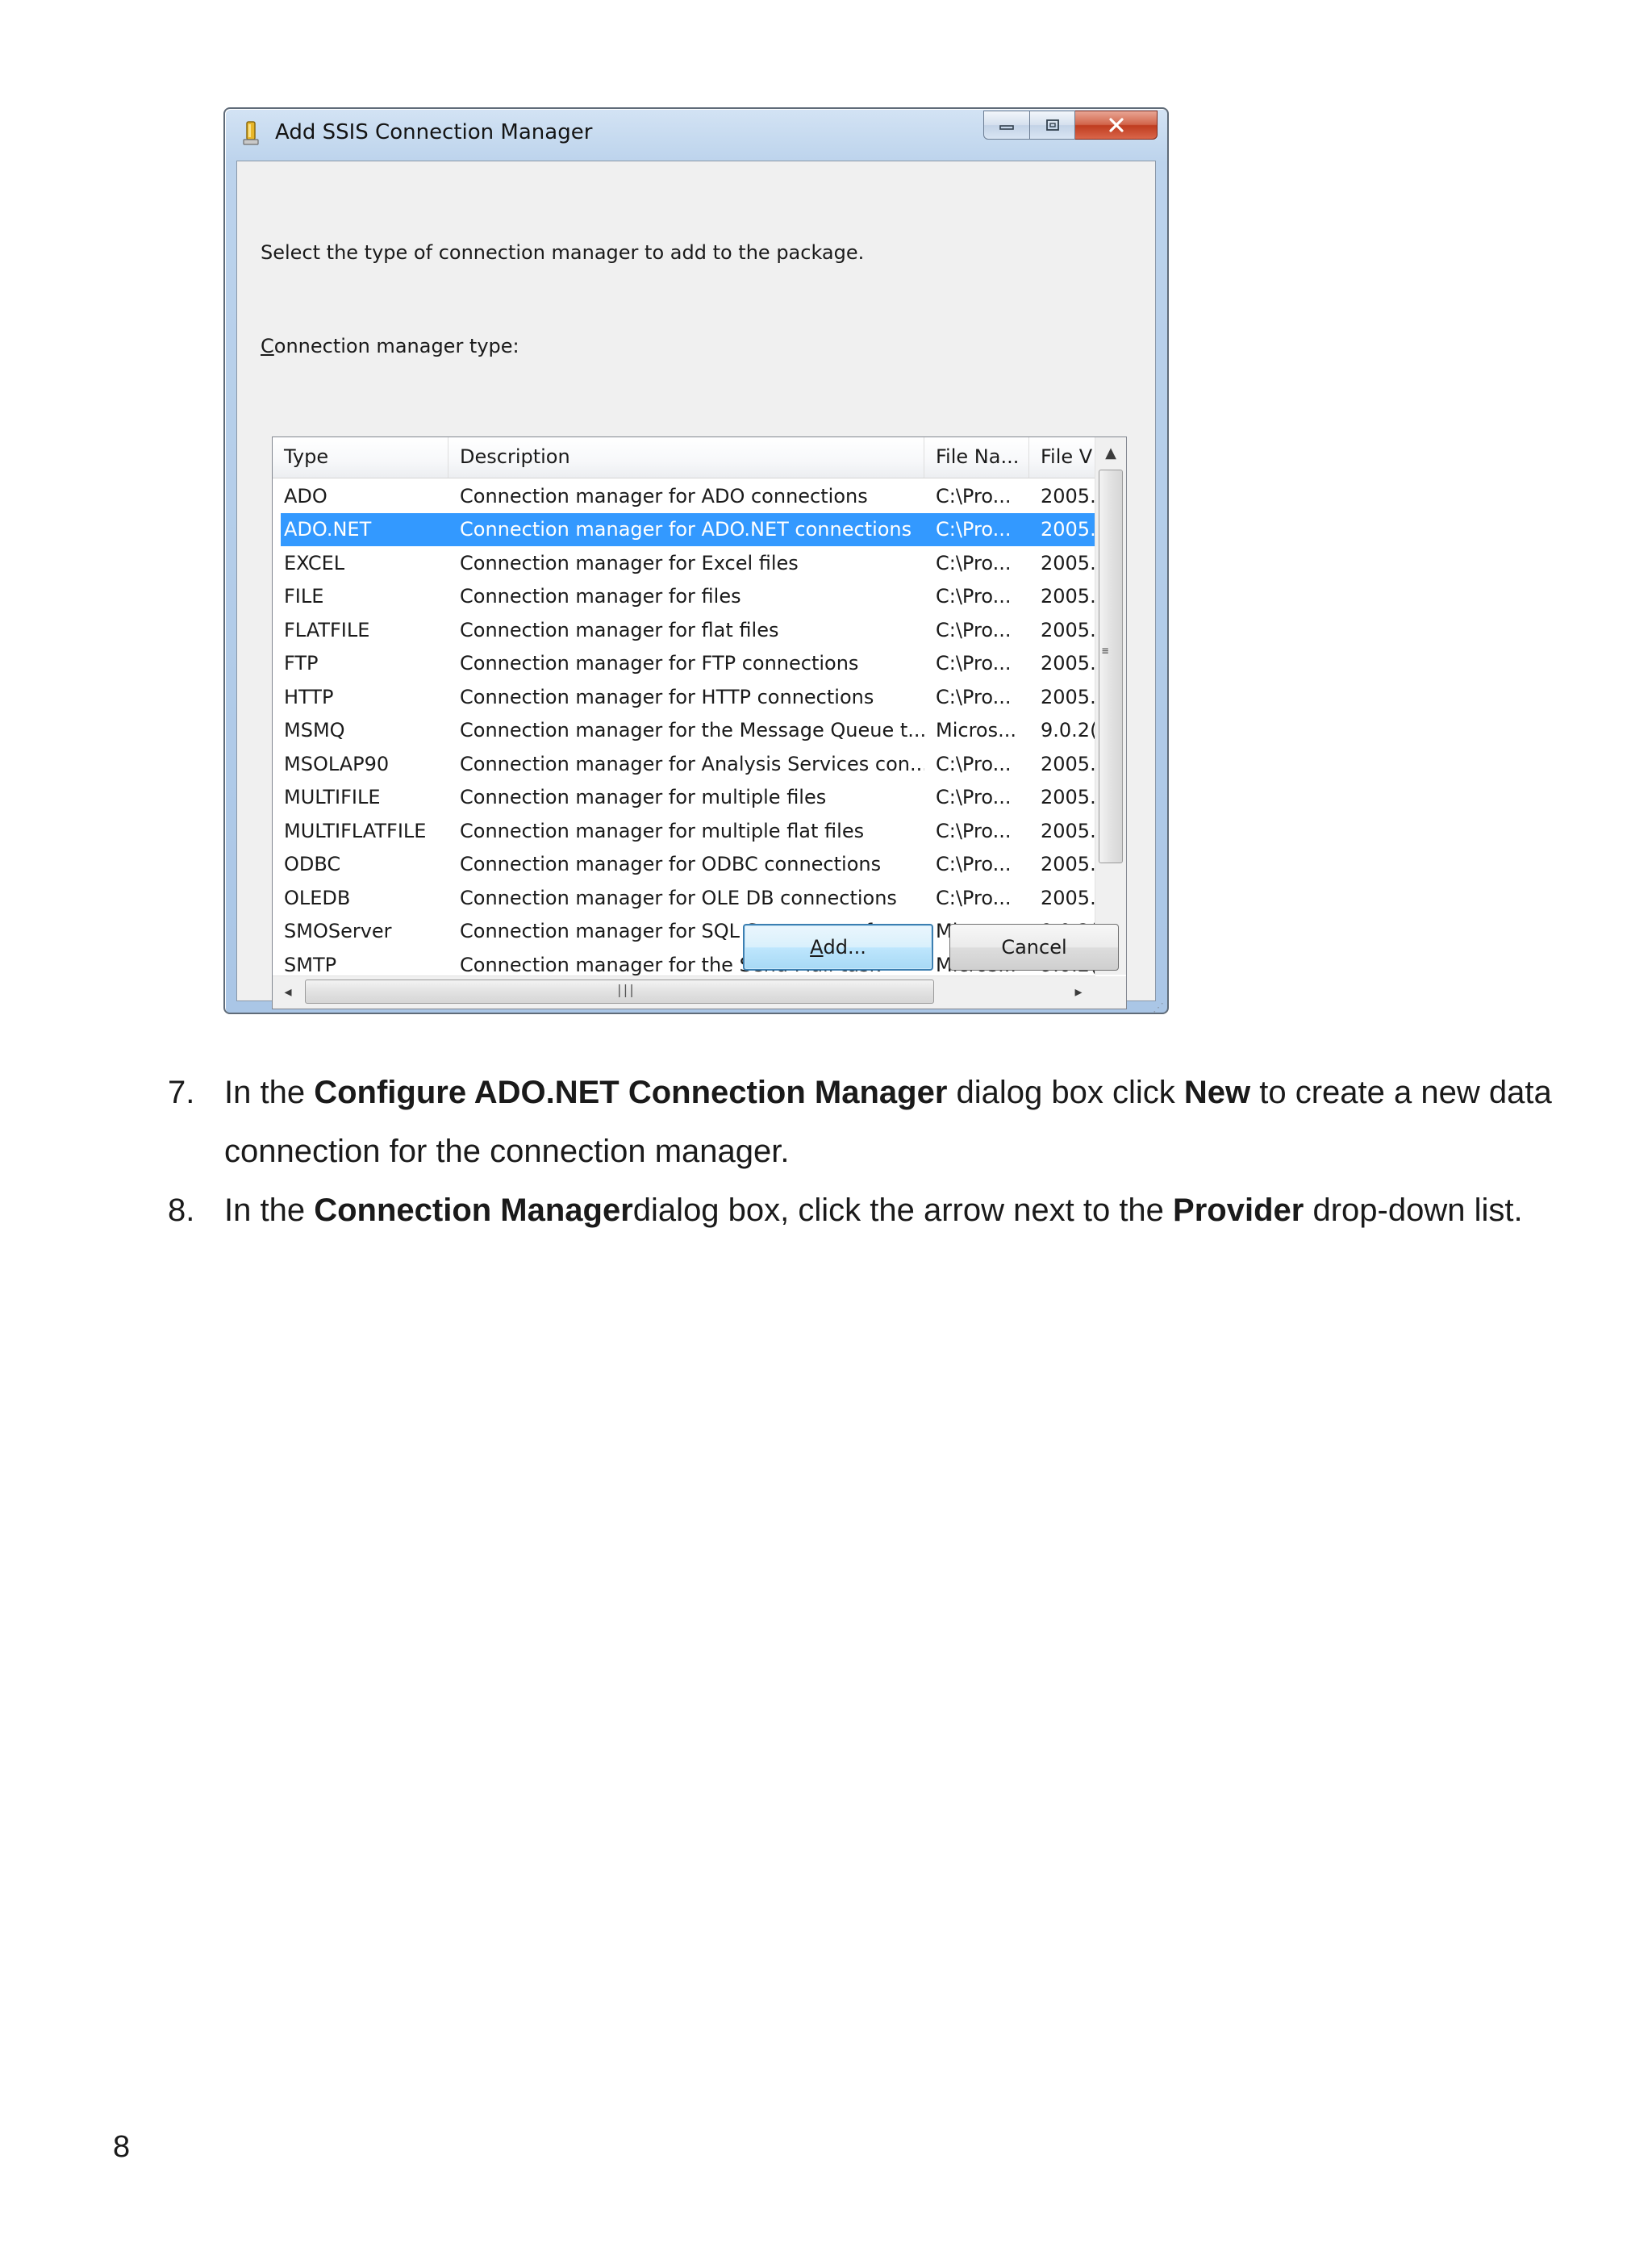 Image resolution: width=1652 pixels, height=2264 pixels. Describe the element at coordinates (309, 696) in the screenshot. I see `cell-type: HTTP` at that location.